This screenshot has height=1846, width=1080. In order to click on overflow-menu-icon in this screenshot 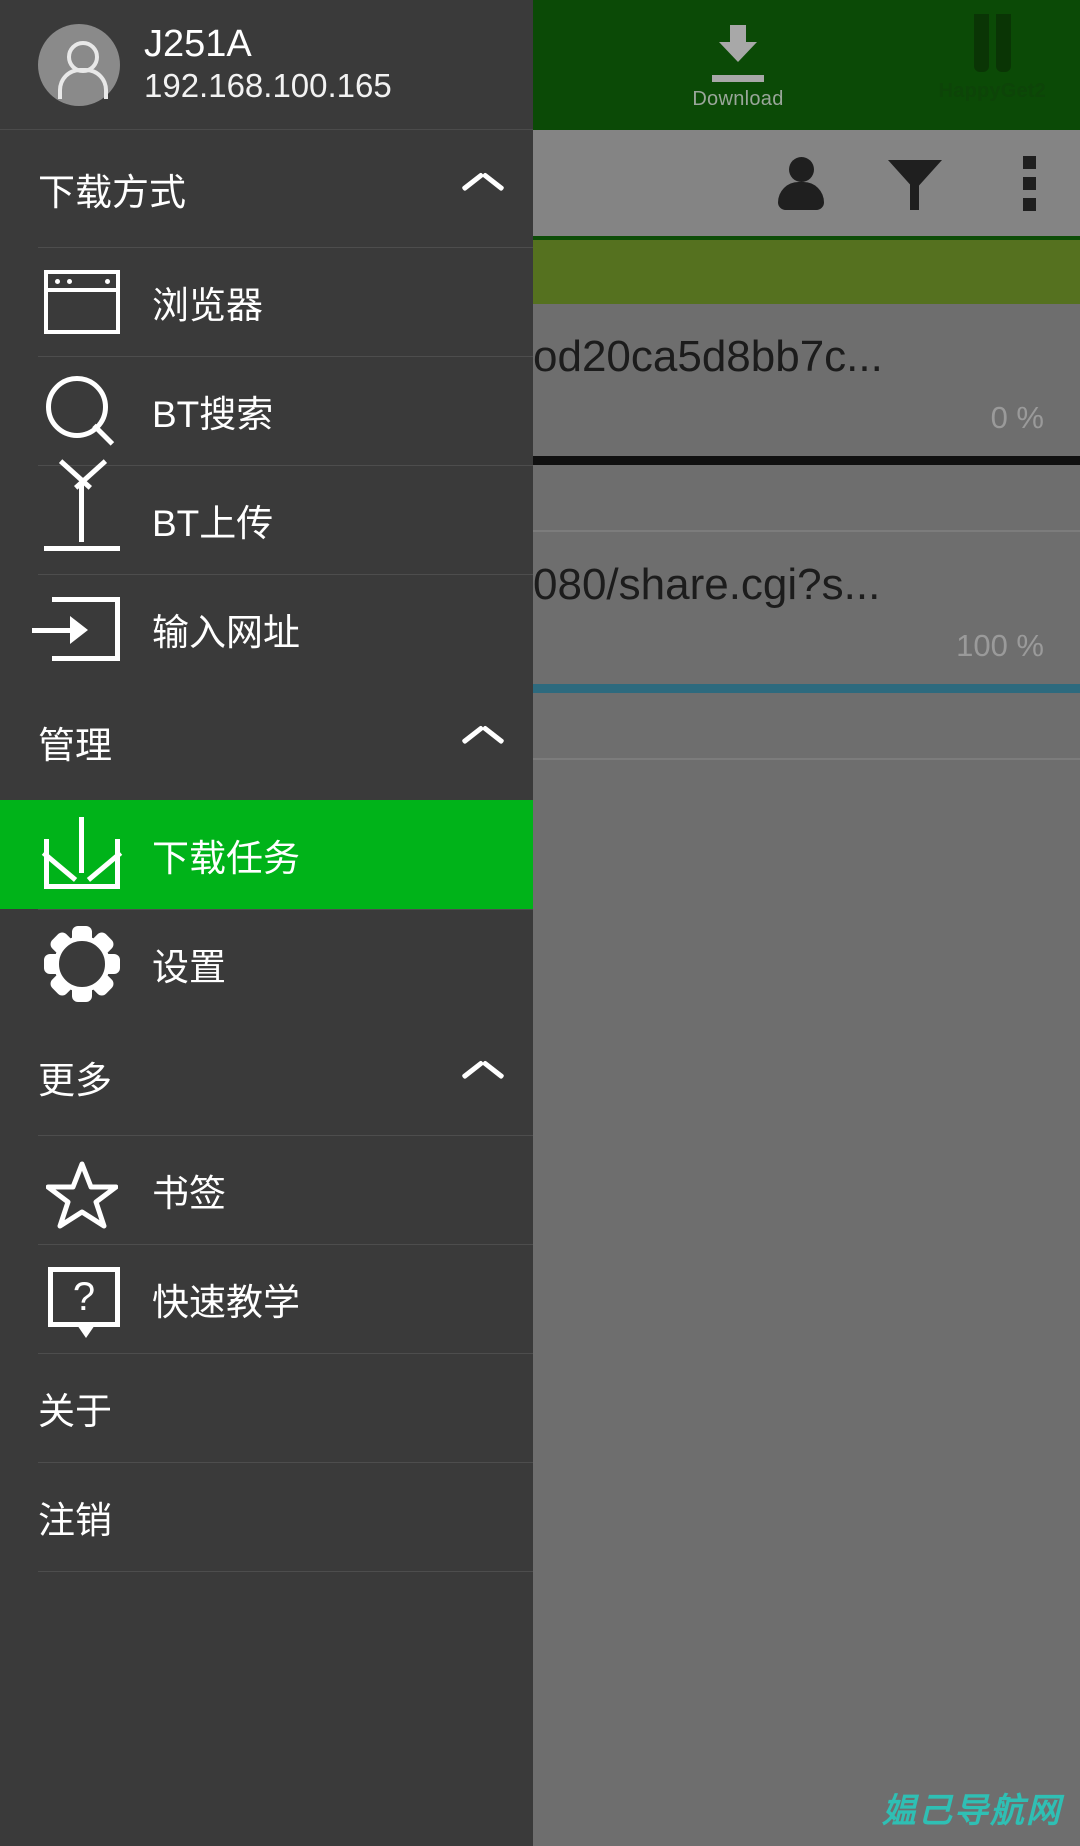, I will do `click(1029, 183)`.